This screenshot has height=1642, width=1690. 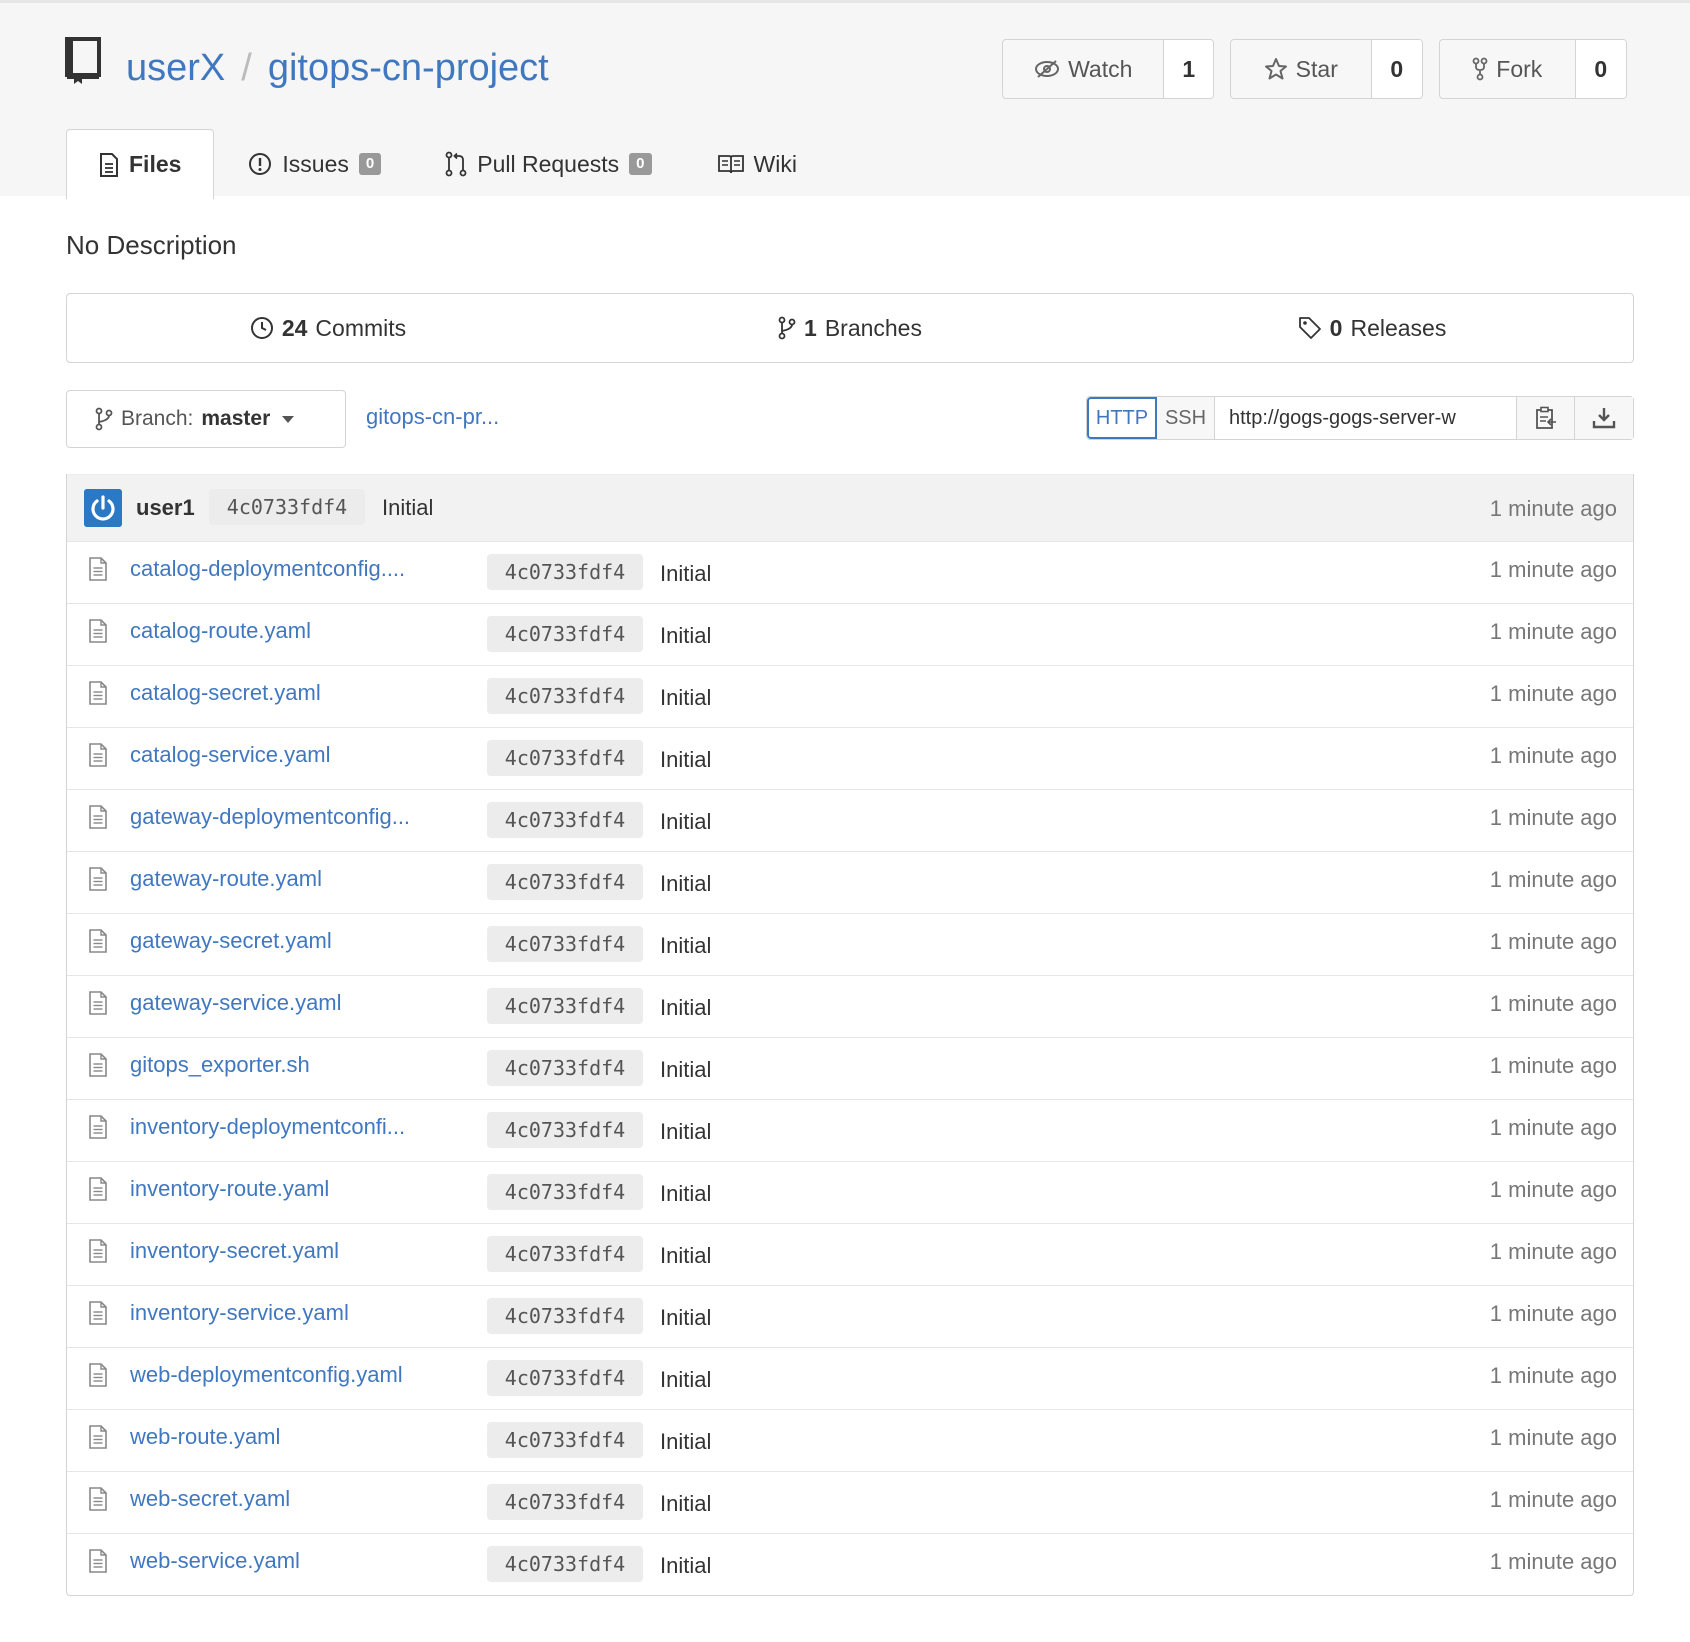 I want to click on avatar, so click(x=103, y=508).